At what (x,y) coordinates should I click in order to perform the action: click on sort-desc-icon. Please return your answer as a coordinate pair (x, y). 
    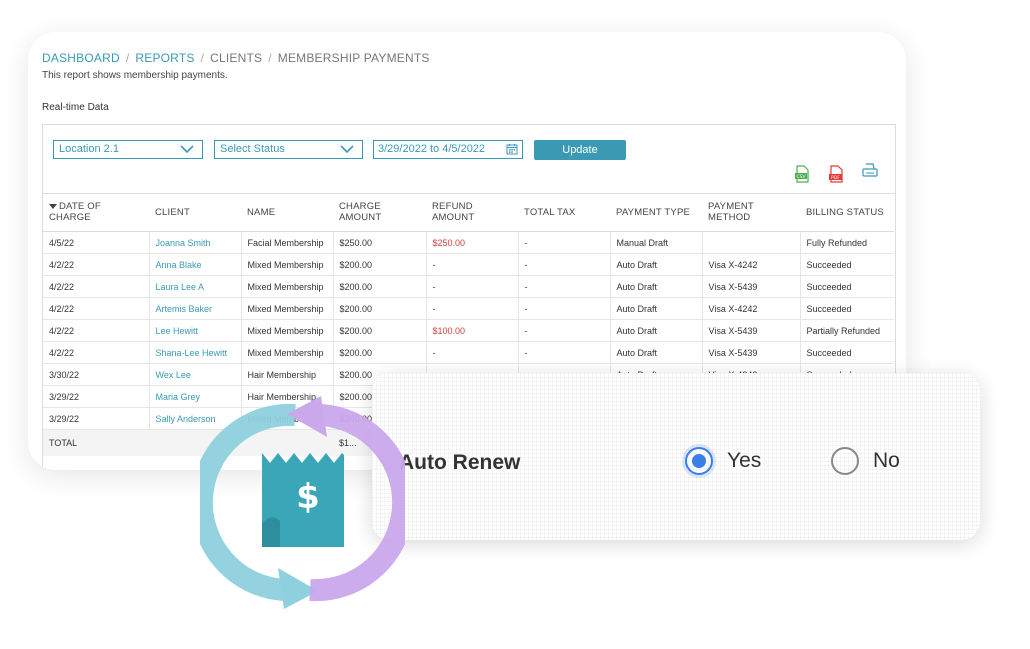
    Looking at the image, I should click on (53, 206).